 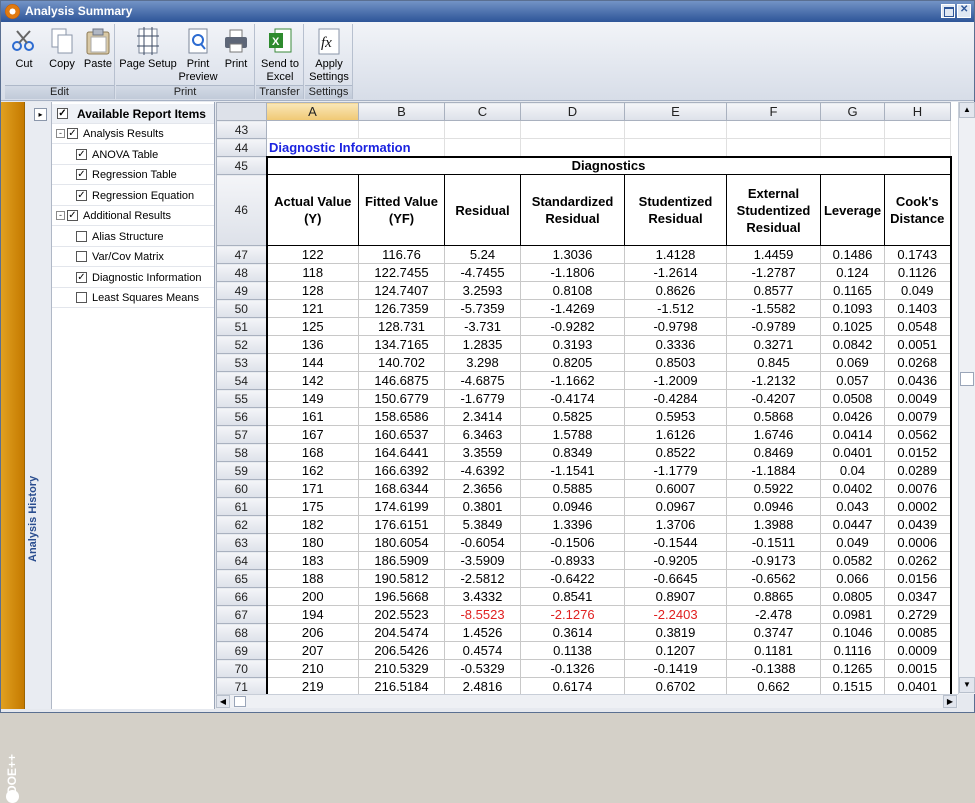 What do you see at coordinates (675, 308) in the screenshot?
I see `cell: -1.512` at bounding box center [675, 308].